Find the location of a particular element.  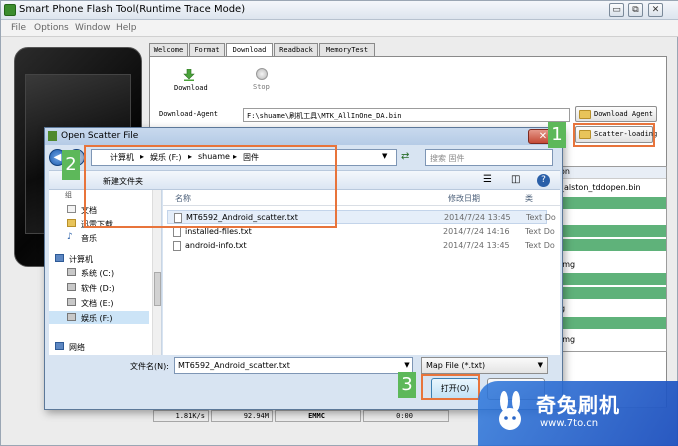

download-agent-label: Download-Agent is located at coordinates (189, 114).